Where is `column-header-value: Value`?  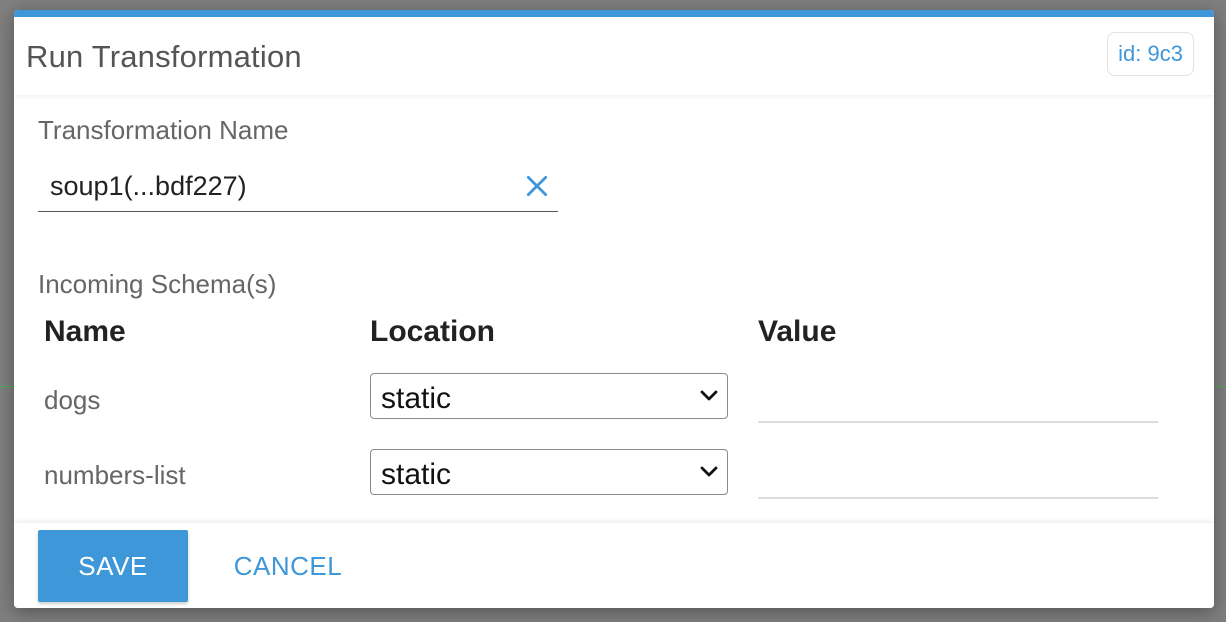
column-header-value: Value is located at coordinates (797, 331).